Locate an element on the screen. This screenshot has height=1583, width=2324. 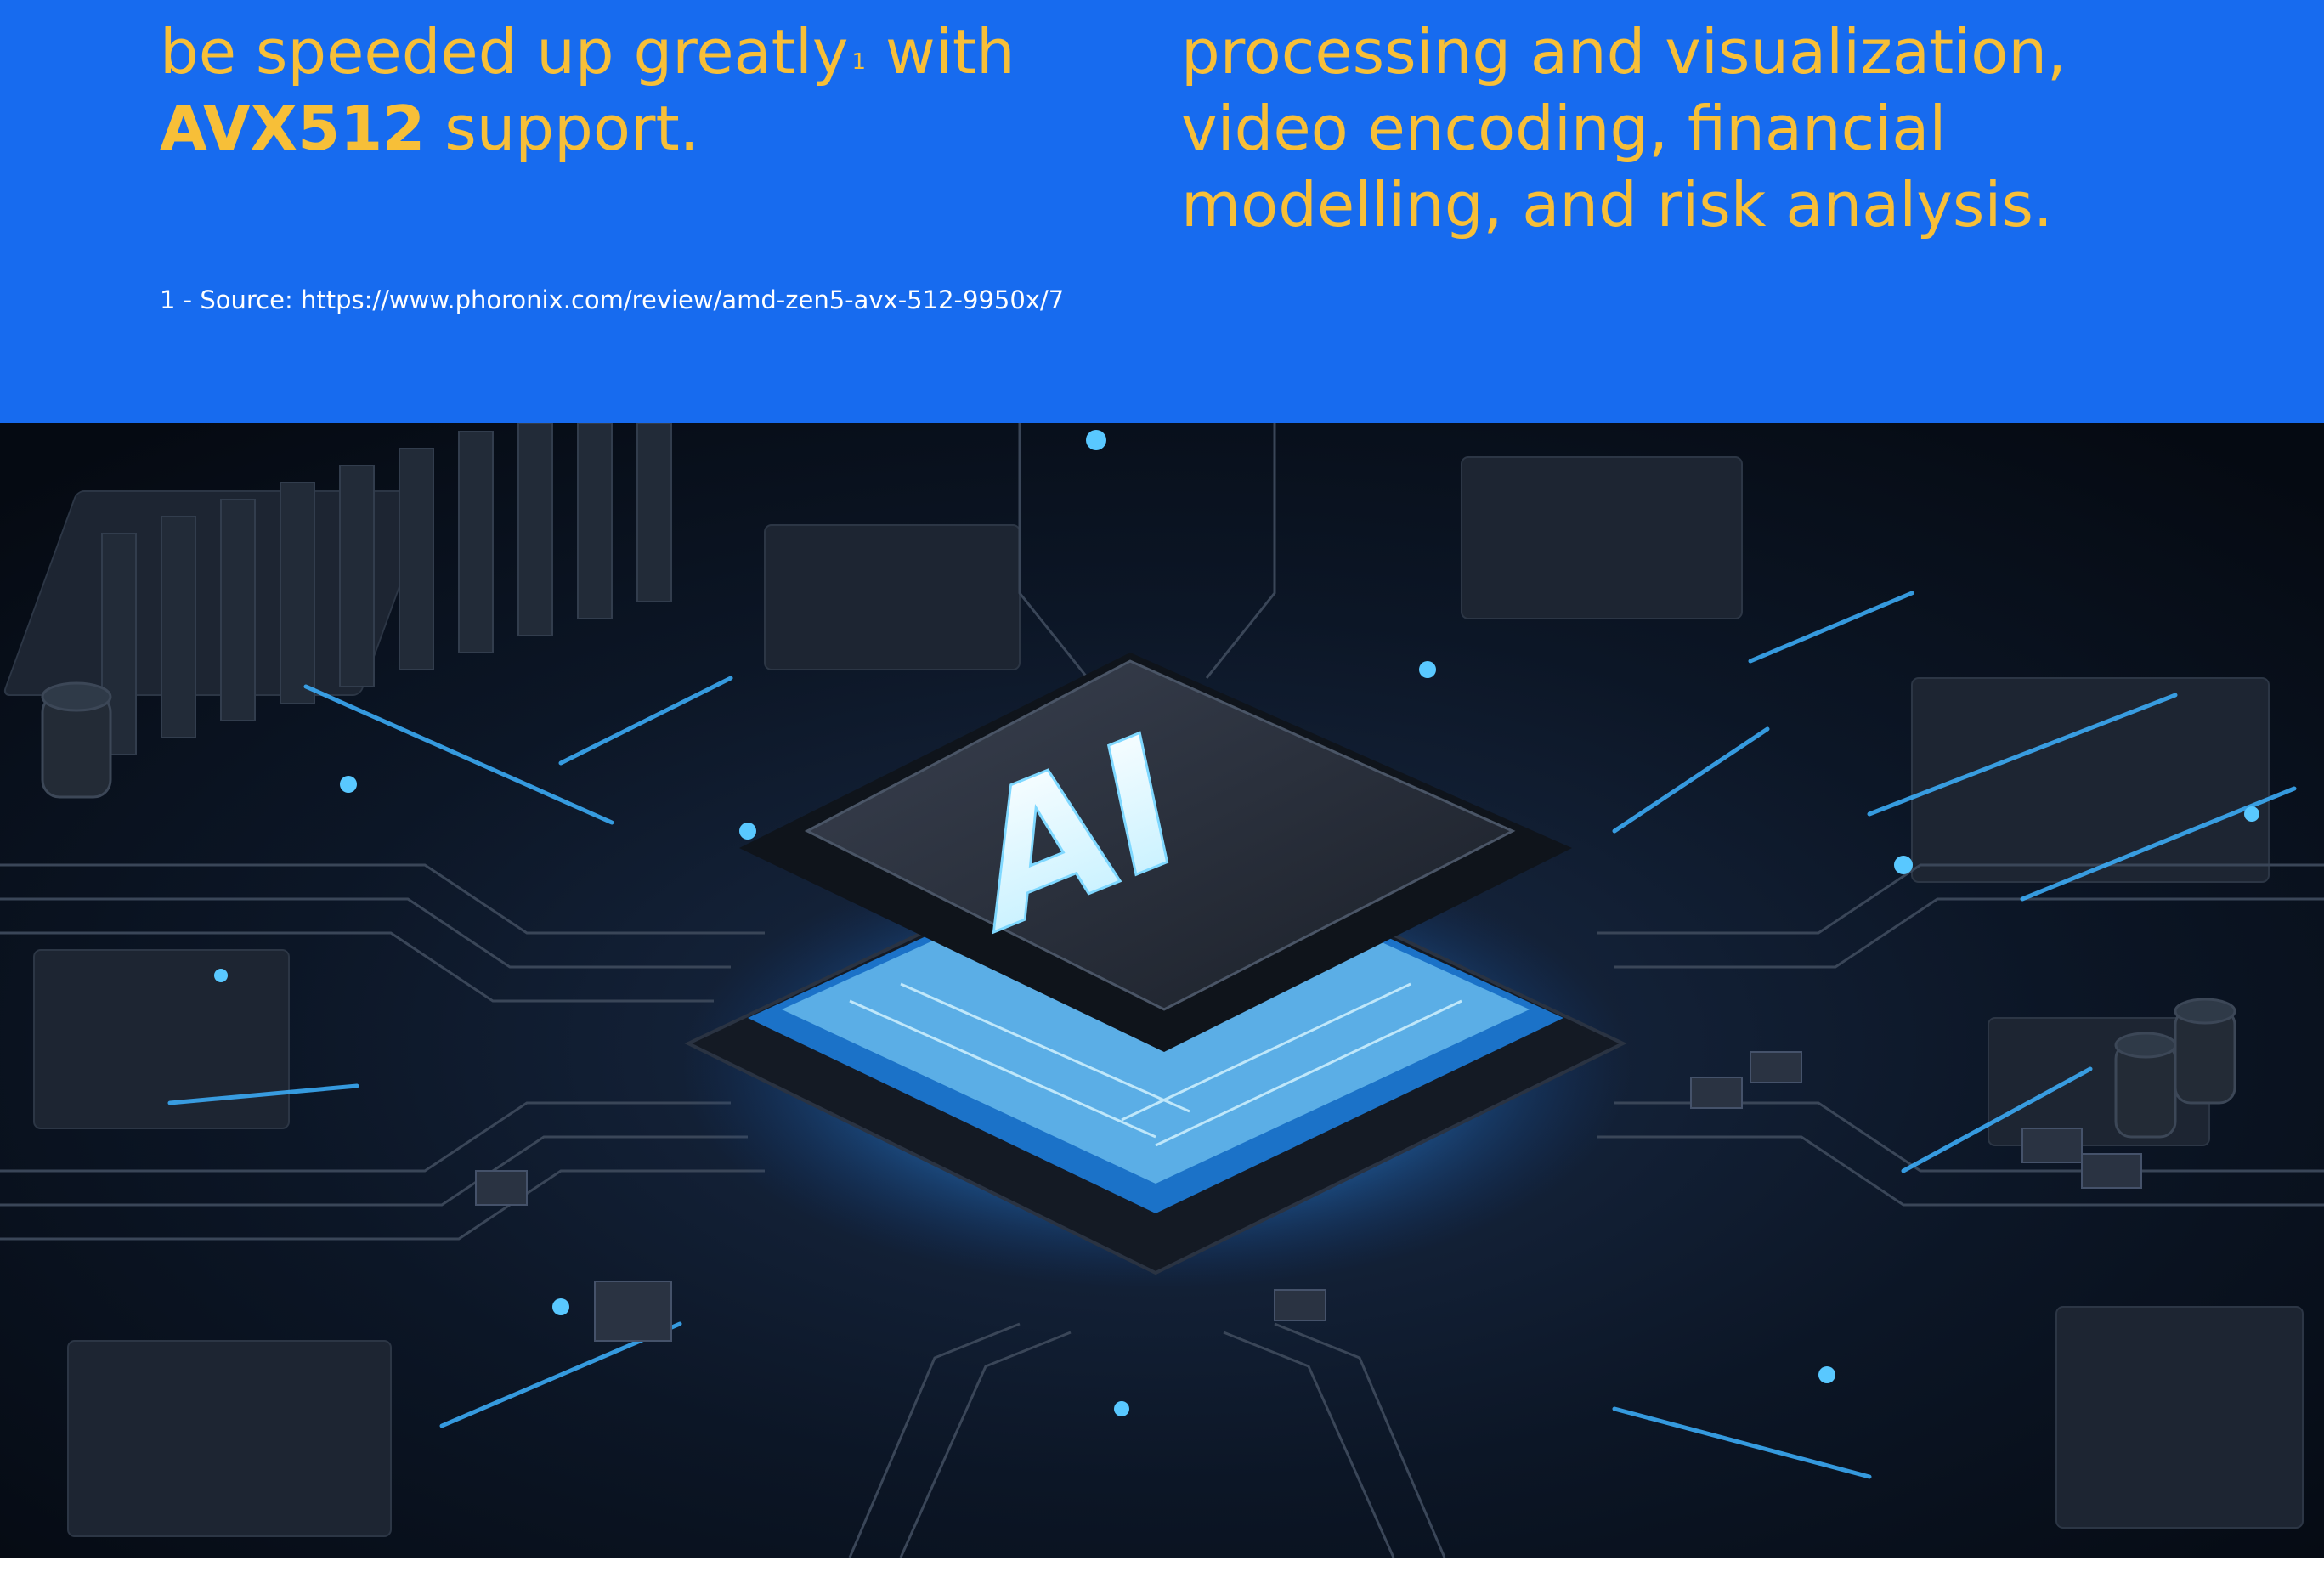
right-line-2: video encoding, financial is located at coordinates (1564, 128).